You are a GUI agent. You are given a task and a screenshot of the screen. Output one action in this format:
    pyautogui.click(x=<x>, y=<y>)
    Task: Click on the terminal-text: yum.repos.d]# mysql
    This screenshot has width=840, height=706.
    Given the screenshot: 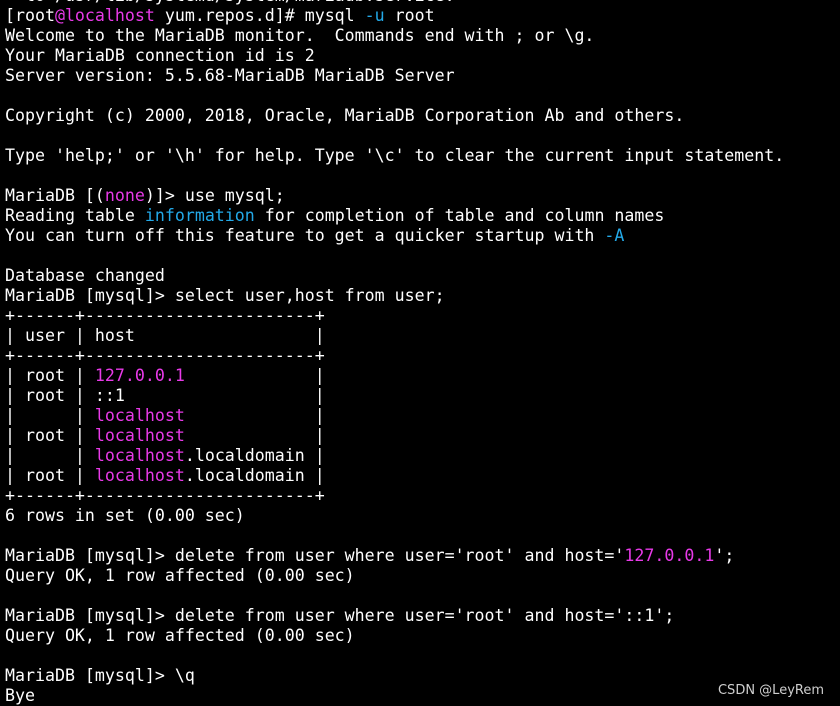 What is the action you would take?
    pyautogui.click(x=259, y=15)
    